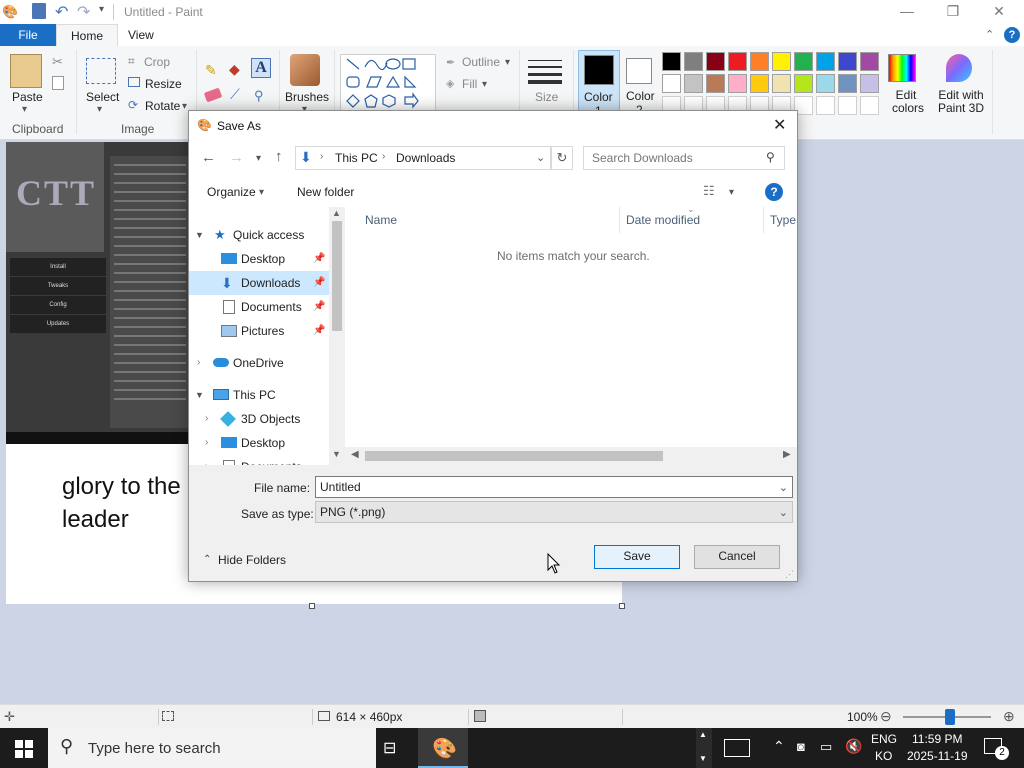 The height and width of the screenshot is (768, 1024). Describe the element at coordinates (325, 192) in the screenshot. I see `new-folder-button: New folder` at that location.